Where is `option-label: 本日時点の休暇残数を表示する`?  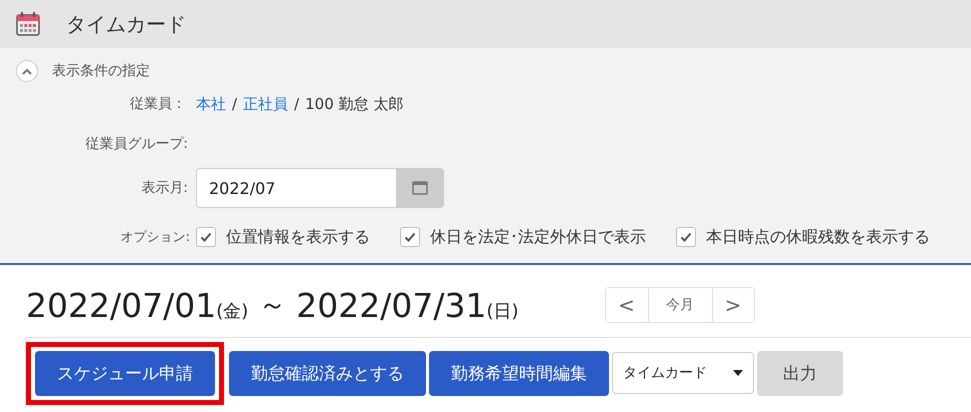 option-label: 本日時点の休暇残数を表示する is located at coordinates (818, 237).